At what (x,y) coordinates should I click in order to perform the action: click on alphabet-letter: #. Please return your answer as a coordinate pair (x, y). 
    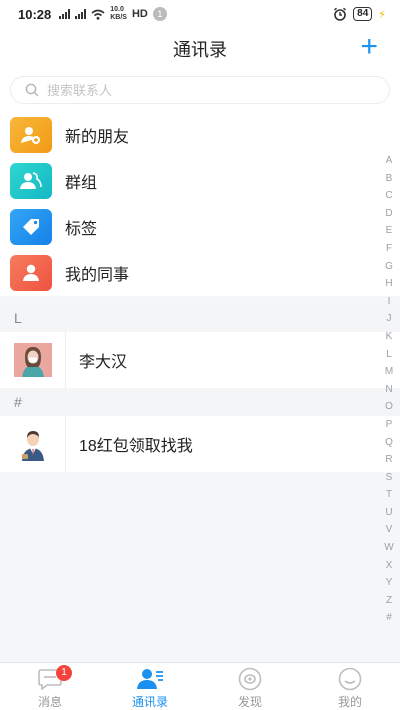
    Looking at the image, I should click on (389, 618).